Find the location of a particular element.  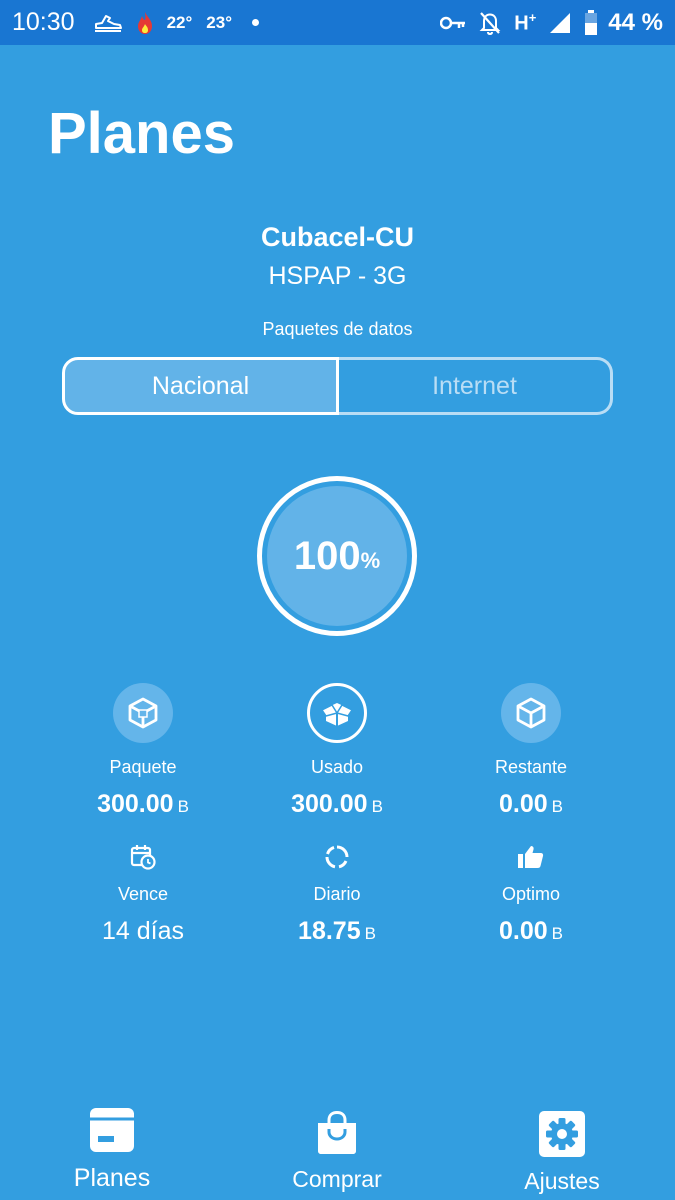

network-type-indicator: H+ is located at coordinates (525, 22).